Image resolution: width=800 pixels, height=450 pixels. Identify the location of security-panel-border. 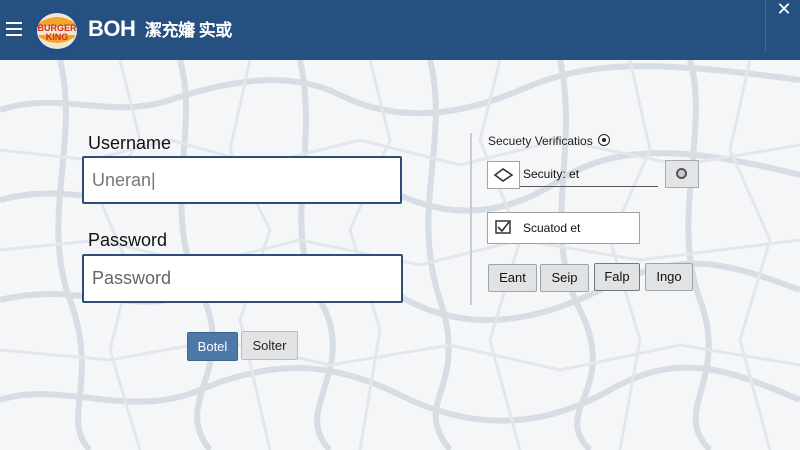
(471, 219).